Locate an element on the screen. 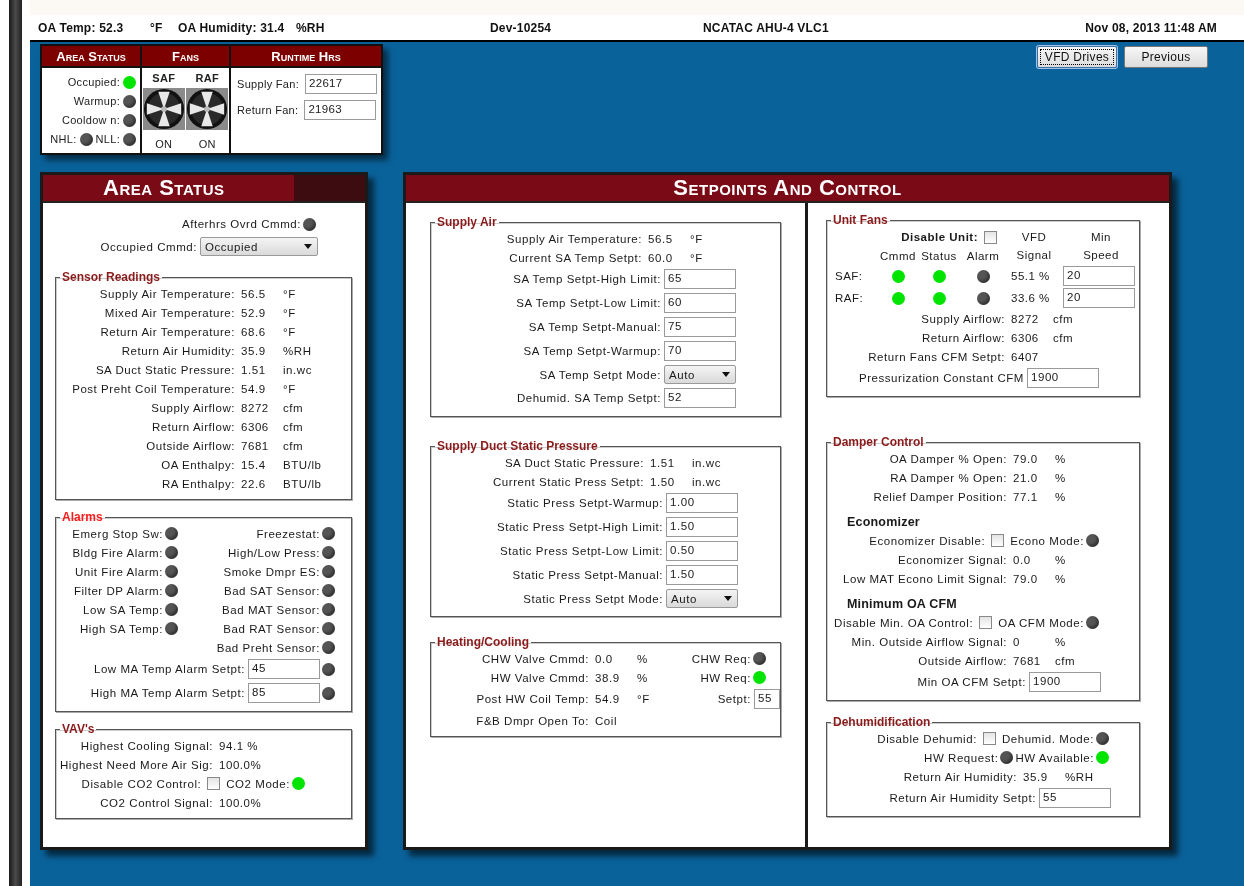 The height and width of the screenshot is (886, 1244). field-label: SA Duct Static Pressure: is located at coordinates (574, 462).